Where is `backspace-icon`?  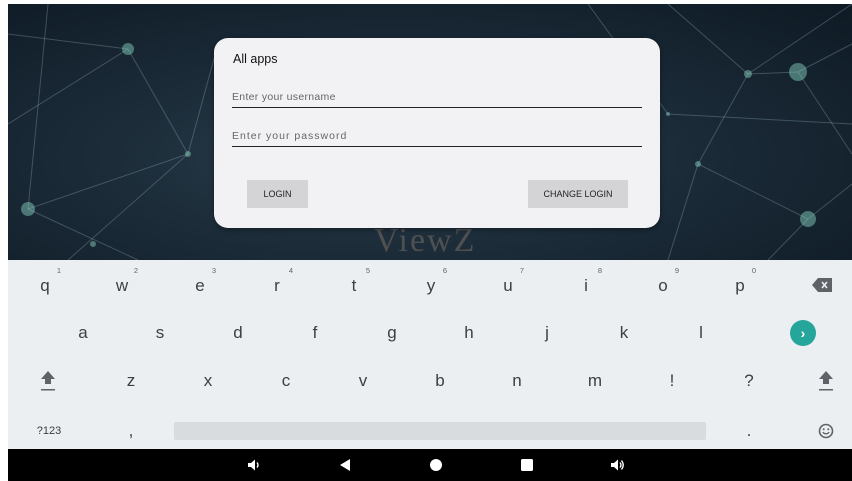
backspace-icon is located at coordinates (822, 285).